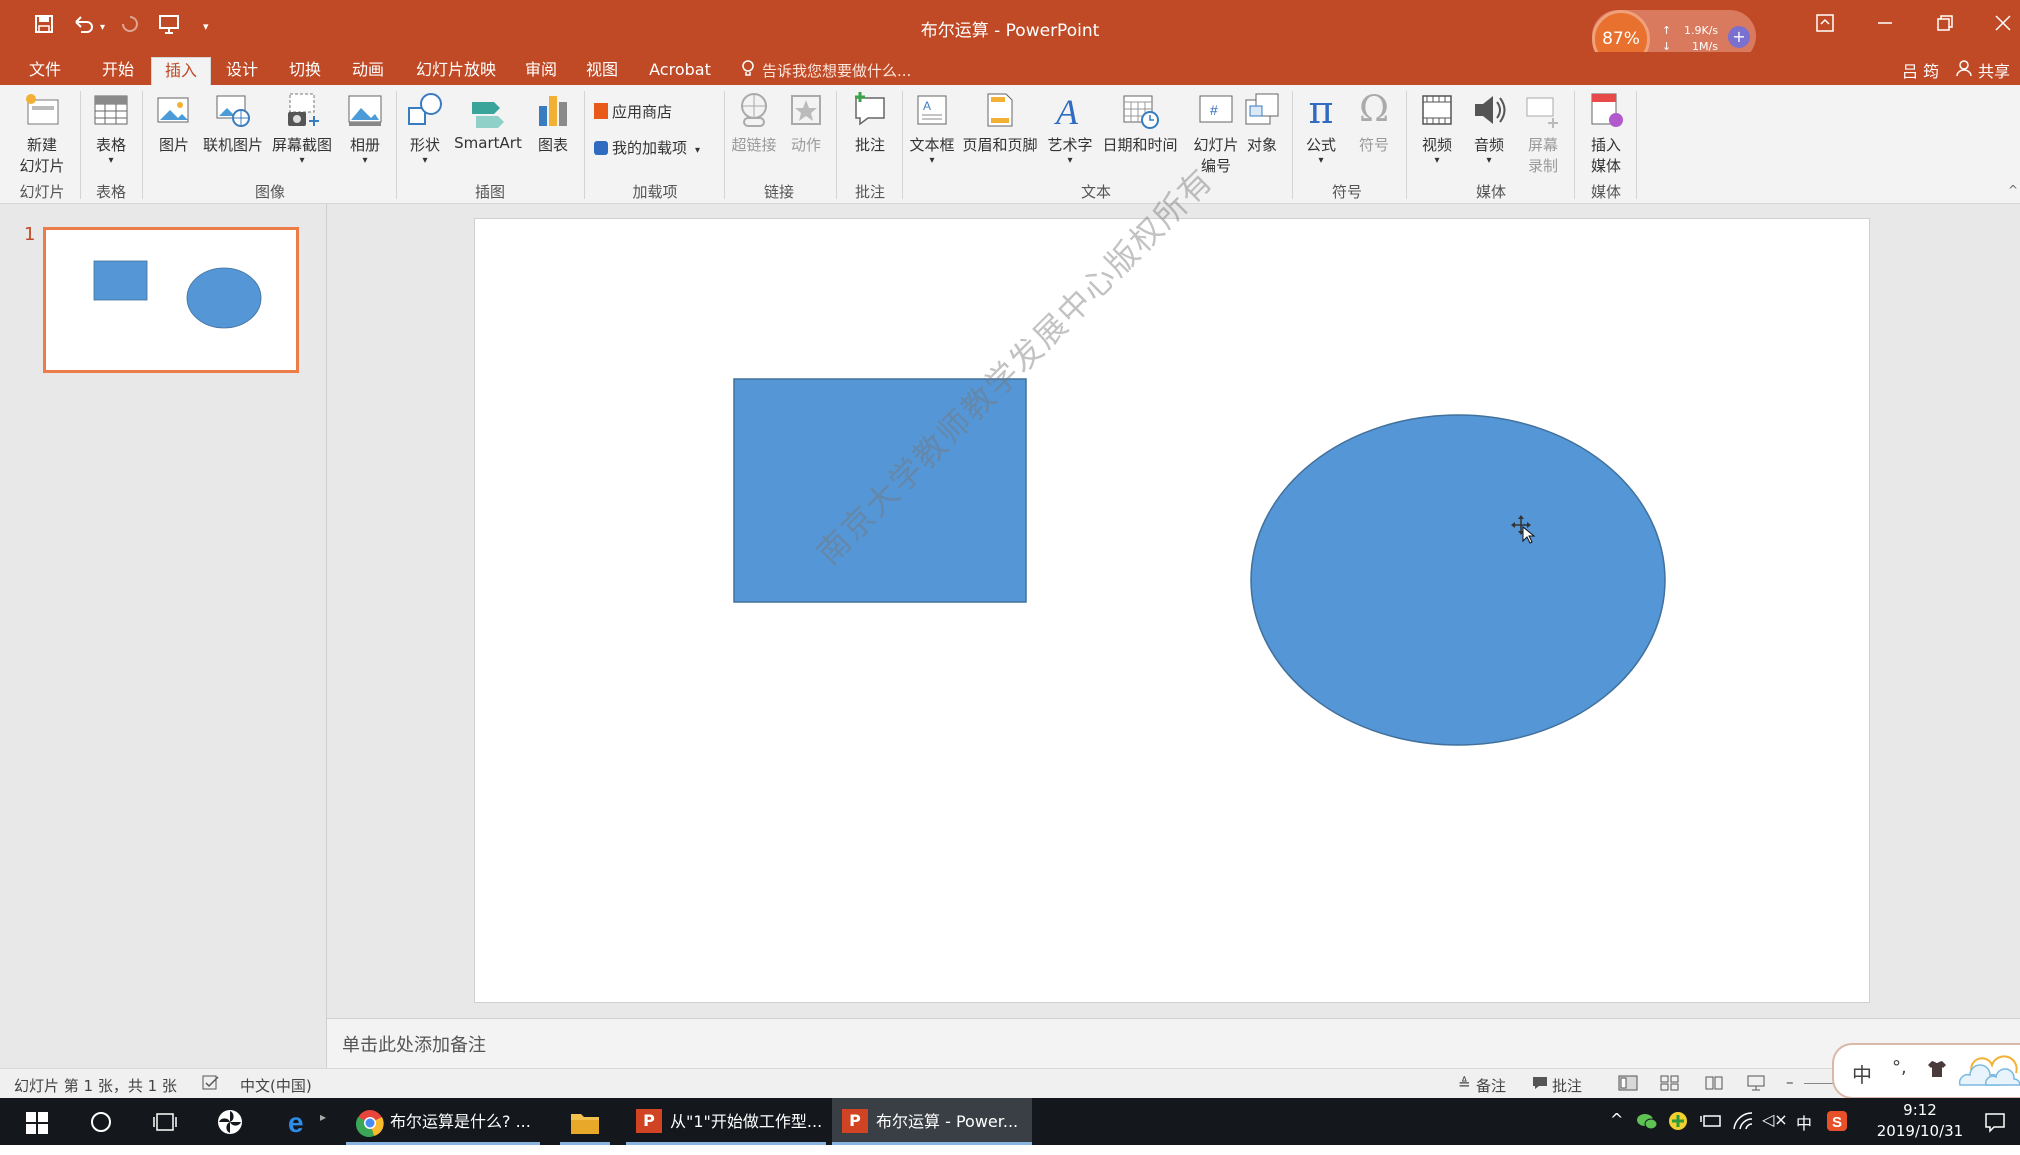  I want to click on normal-view-icon, so click(1628, 1085).